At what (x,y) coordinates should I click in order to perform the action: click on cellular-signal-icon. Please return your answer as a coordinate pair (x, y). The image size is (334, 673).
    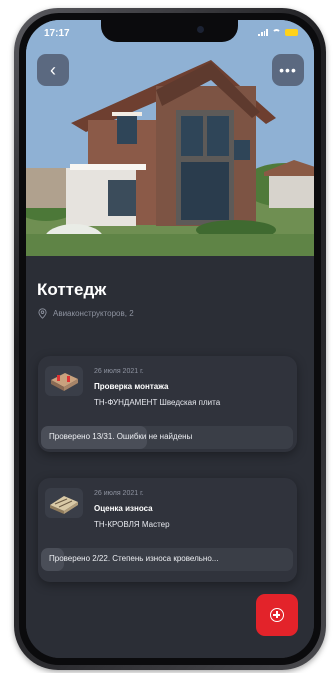
    Looking at the image, I should click on (263, 32).